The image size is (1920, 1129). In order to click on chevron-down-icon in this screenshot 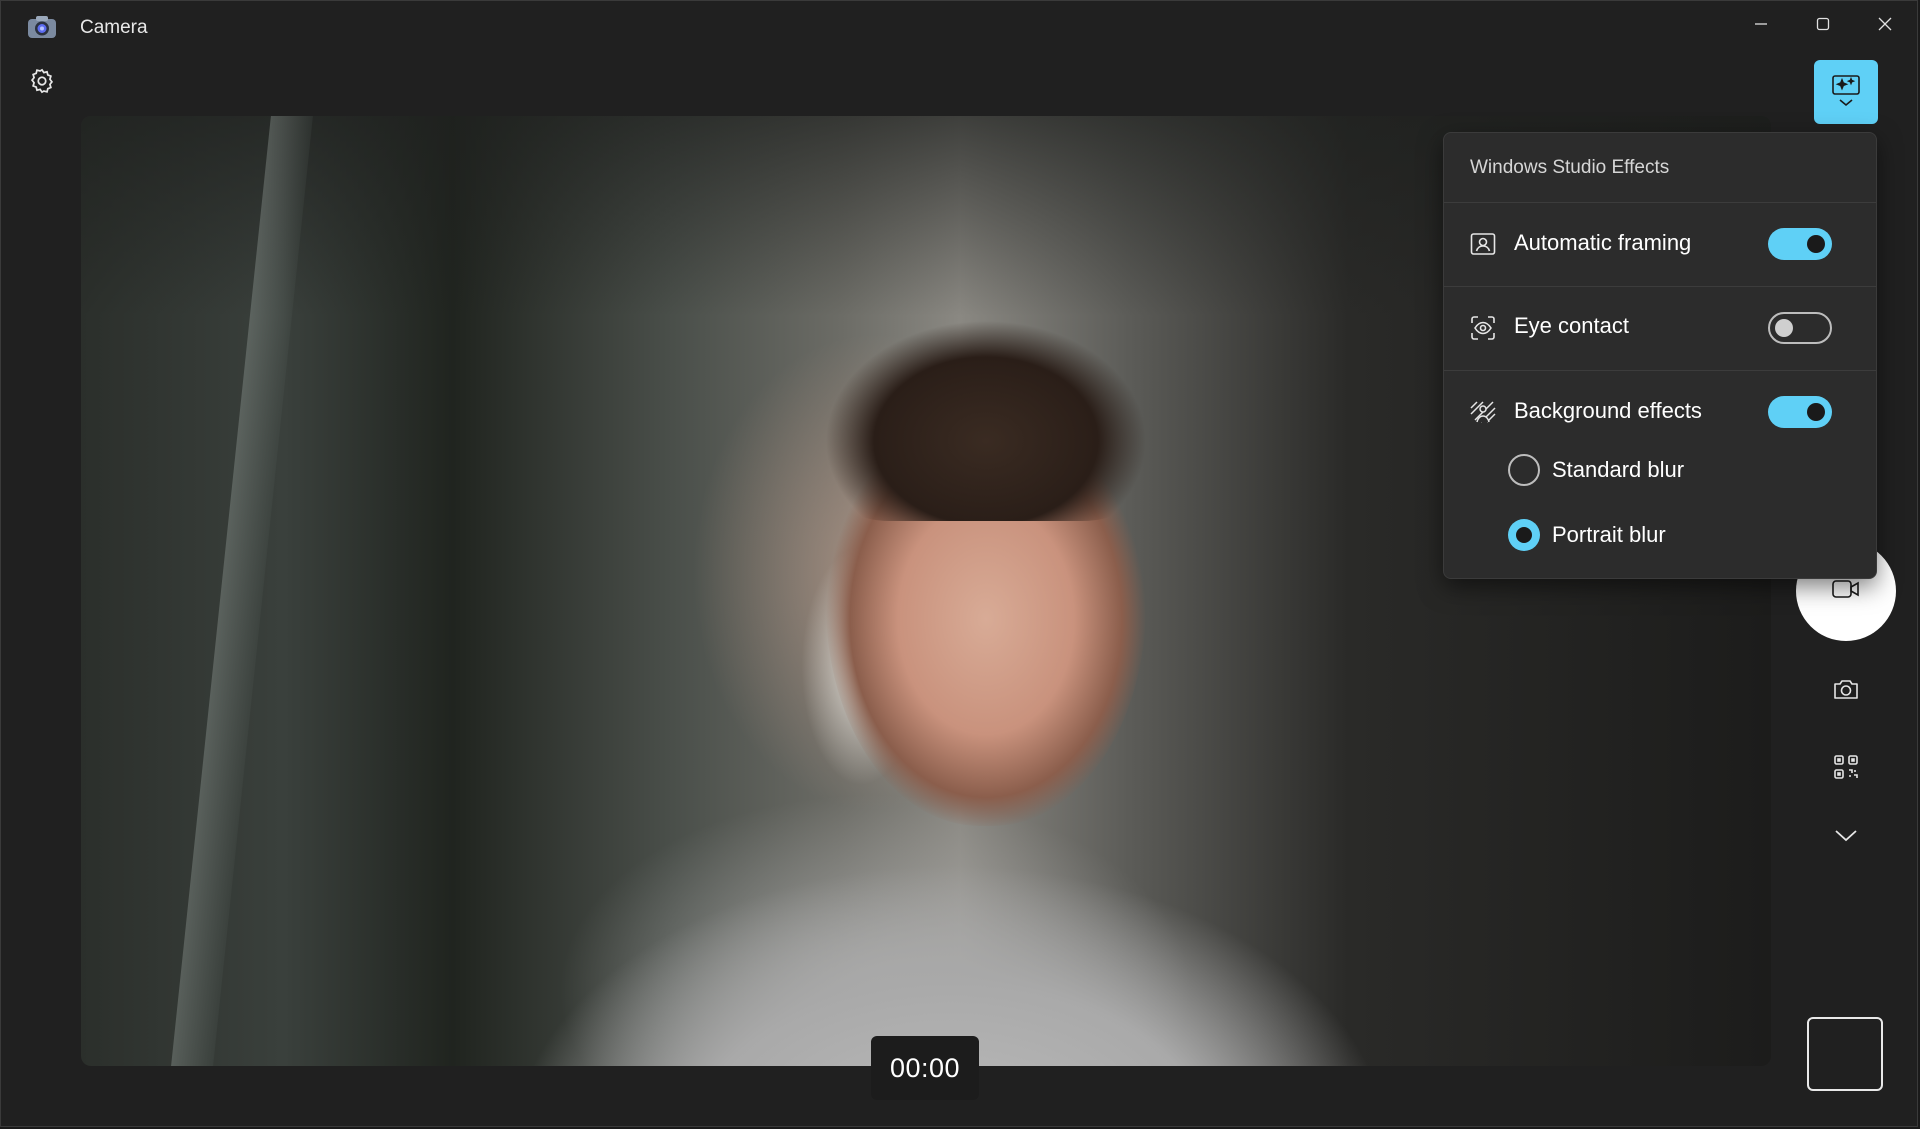, I will do `click(1846, 837)`.